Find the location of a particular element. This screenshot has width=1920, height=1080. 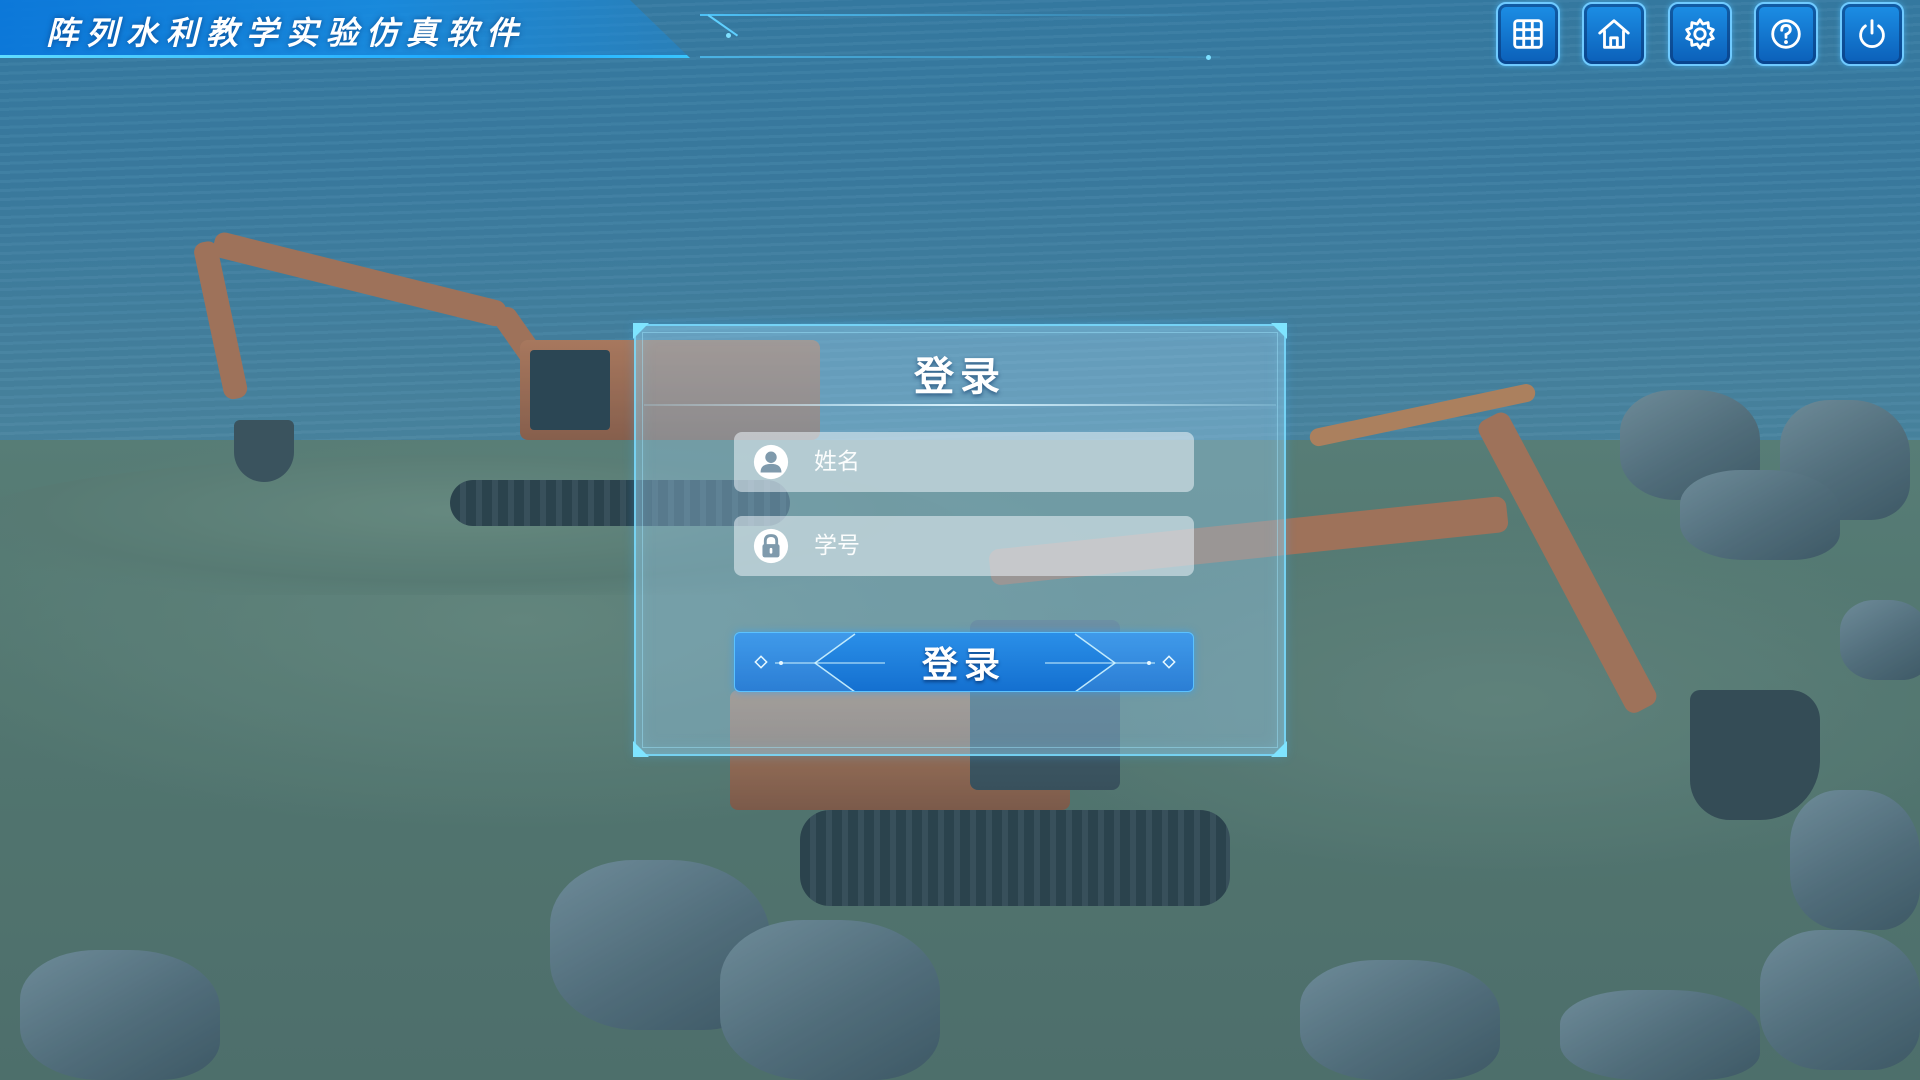

login-title: 登录 is located at coordinates (960, 377).